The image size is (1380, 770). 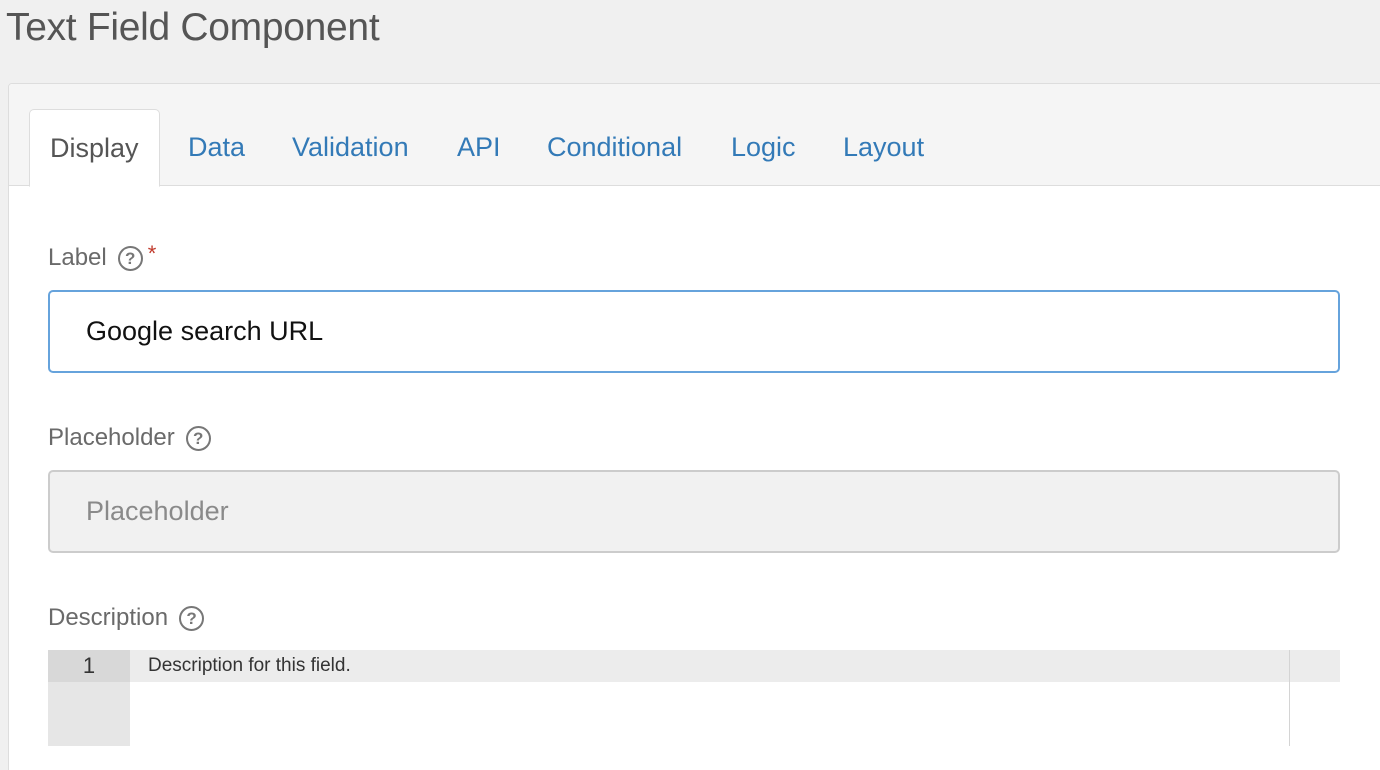 I want to click on label-field-label: Label ? *, so click(x=102, y=256).